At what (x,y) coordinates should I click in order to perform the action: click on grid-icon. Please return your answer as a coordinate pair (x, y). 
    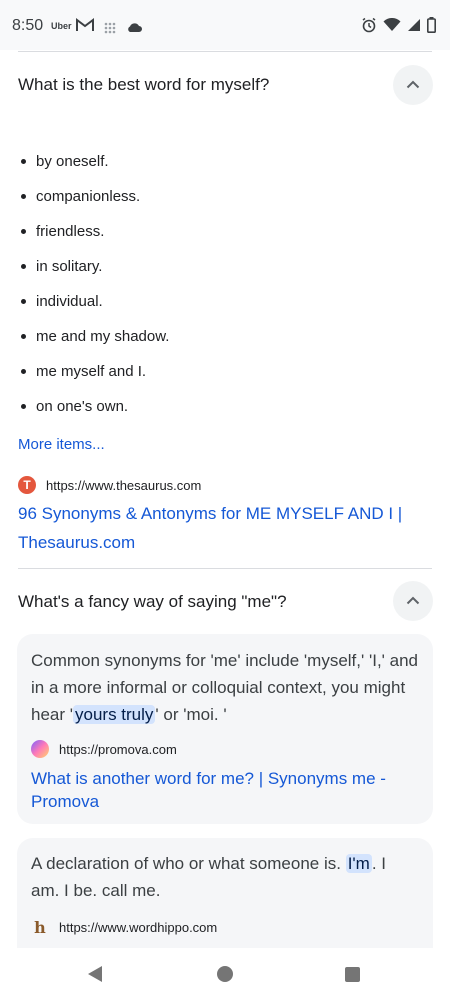
    Looking at the image, I should click on (110, 30).